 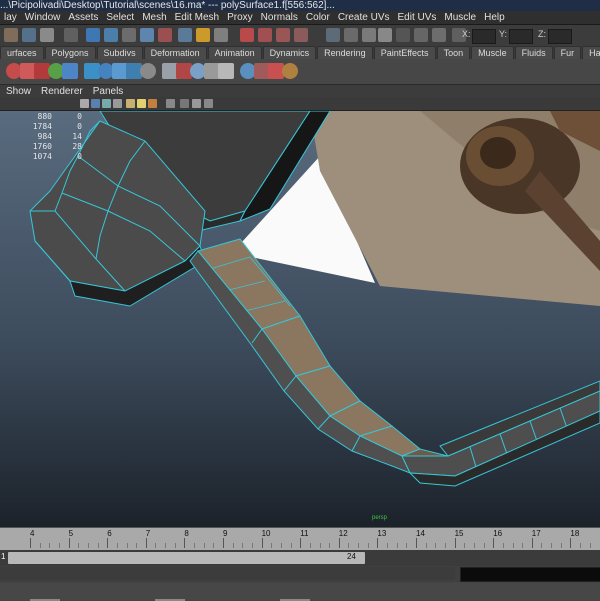 What do you see at coordinates (226, 71) in the screenshot?
I see `extrude-icon` at bounding box center [226, 71].